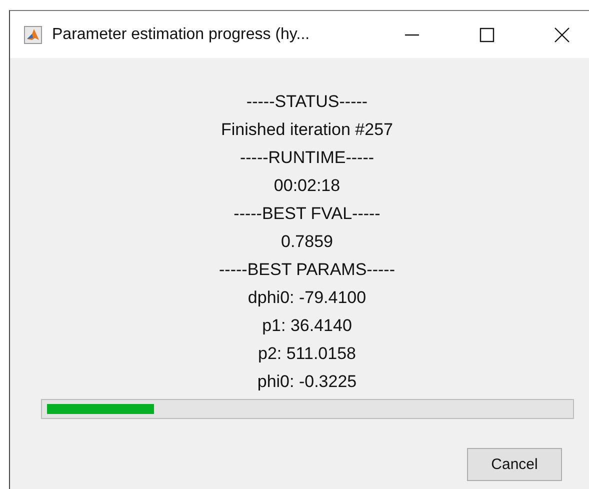  Describe the element at coordinates (562, 34) in the screenshot. I see `close-icon` at that location.